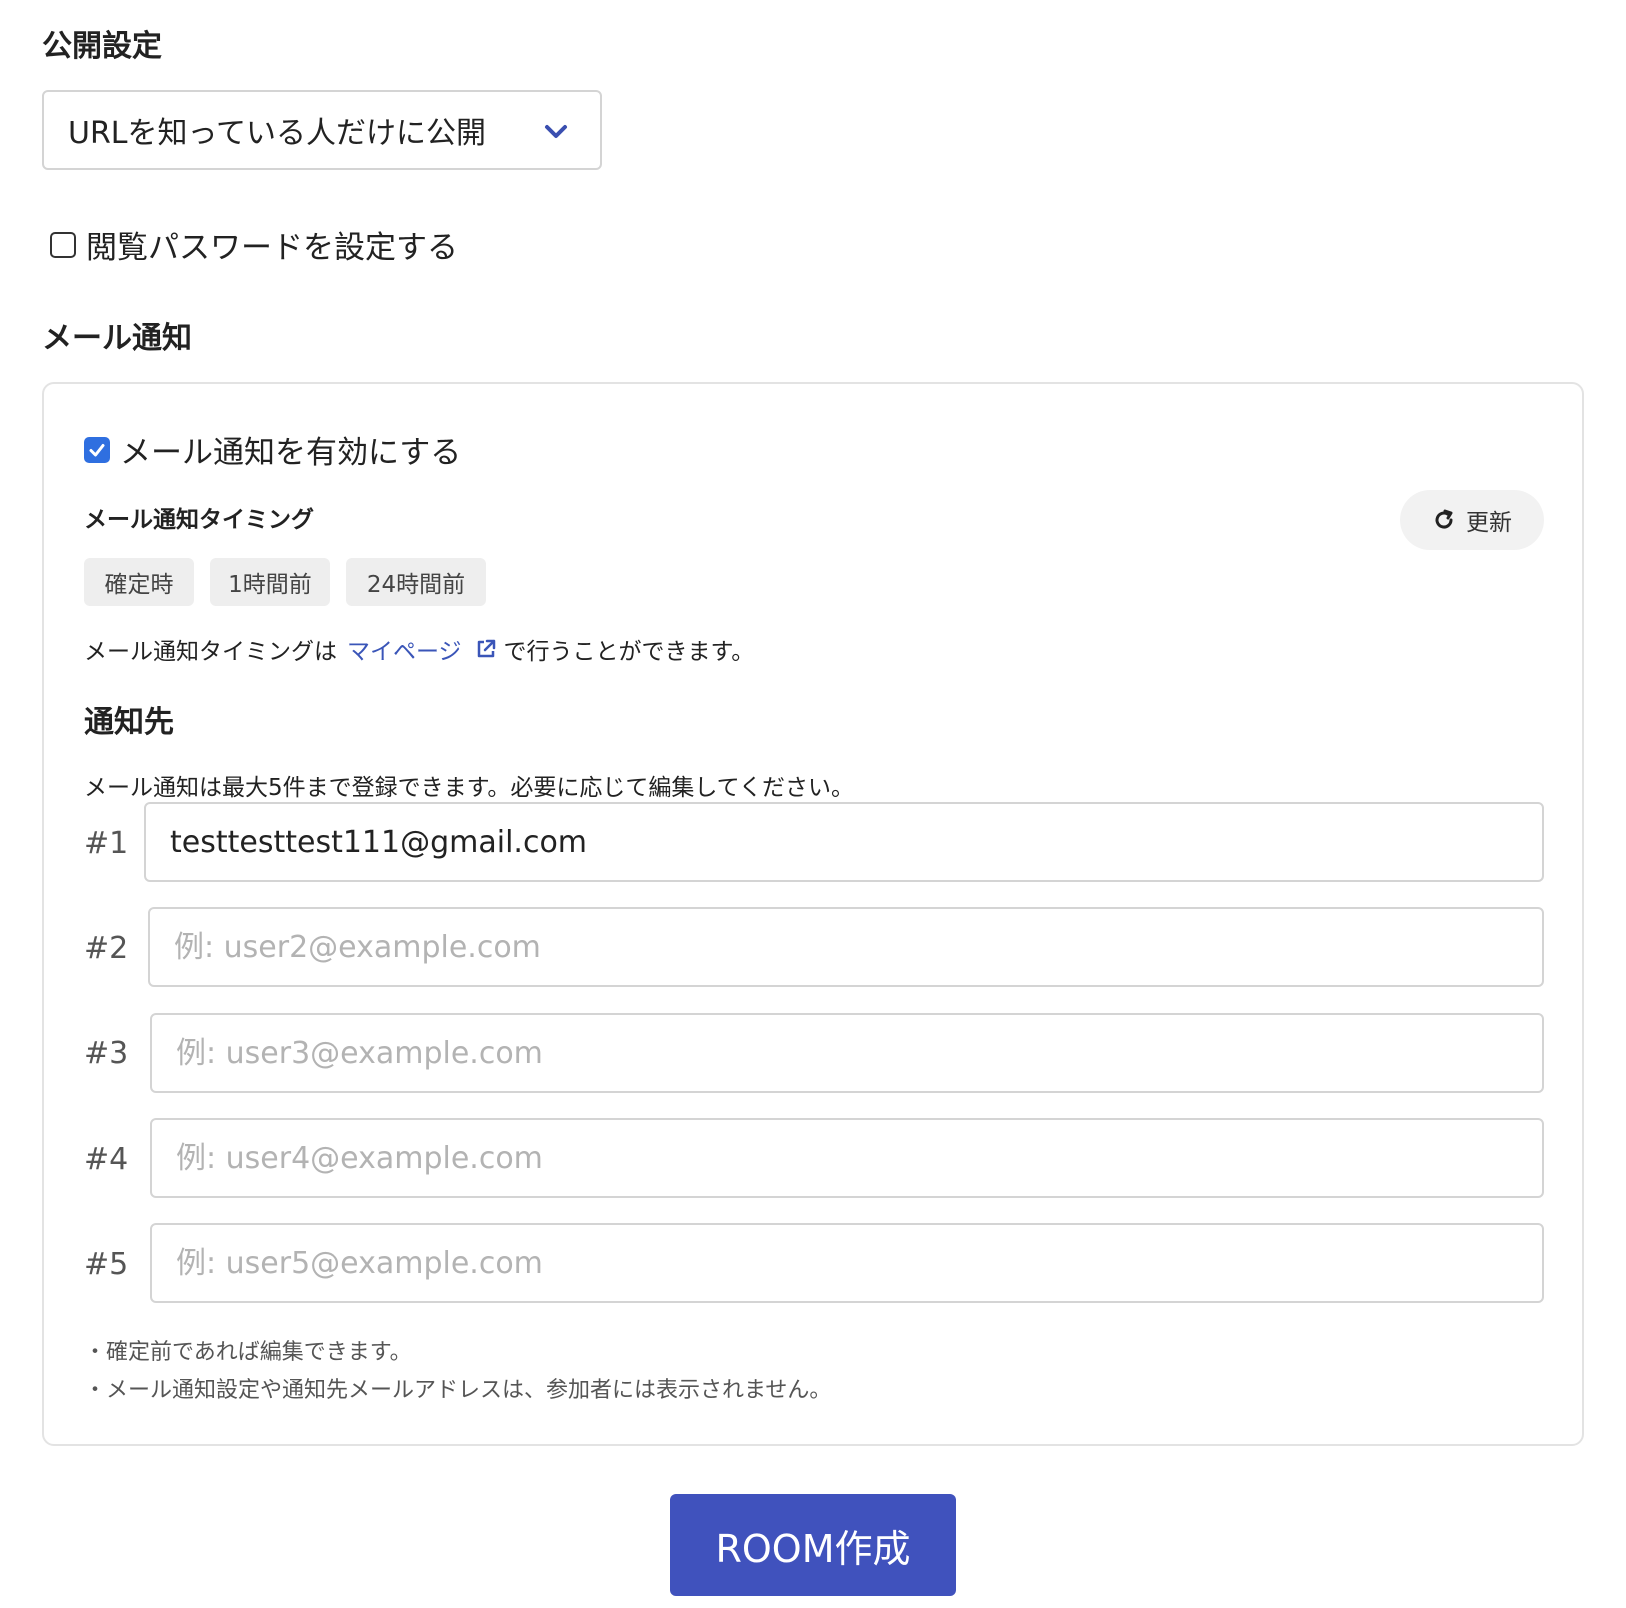 Image resolution: width=1626 pixels, height=1608 pixels. What do you see at coordinates (458, 1390) in the screenshot?
I see `footnote: ・メール通知設定や通知先メールアドレスは、参加者には表示されません。` at bounding box center [458, 1390].